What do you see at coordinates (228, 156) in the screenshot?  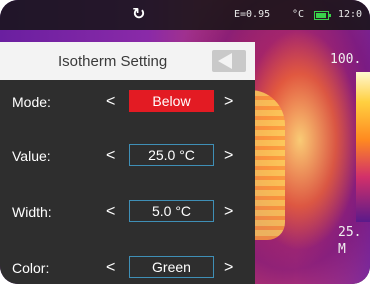 I see `value-next-button: >` at bounding box center [228, 156].